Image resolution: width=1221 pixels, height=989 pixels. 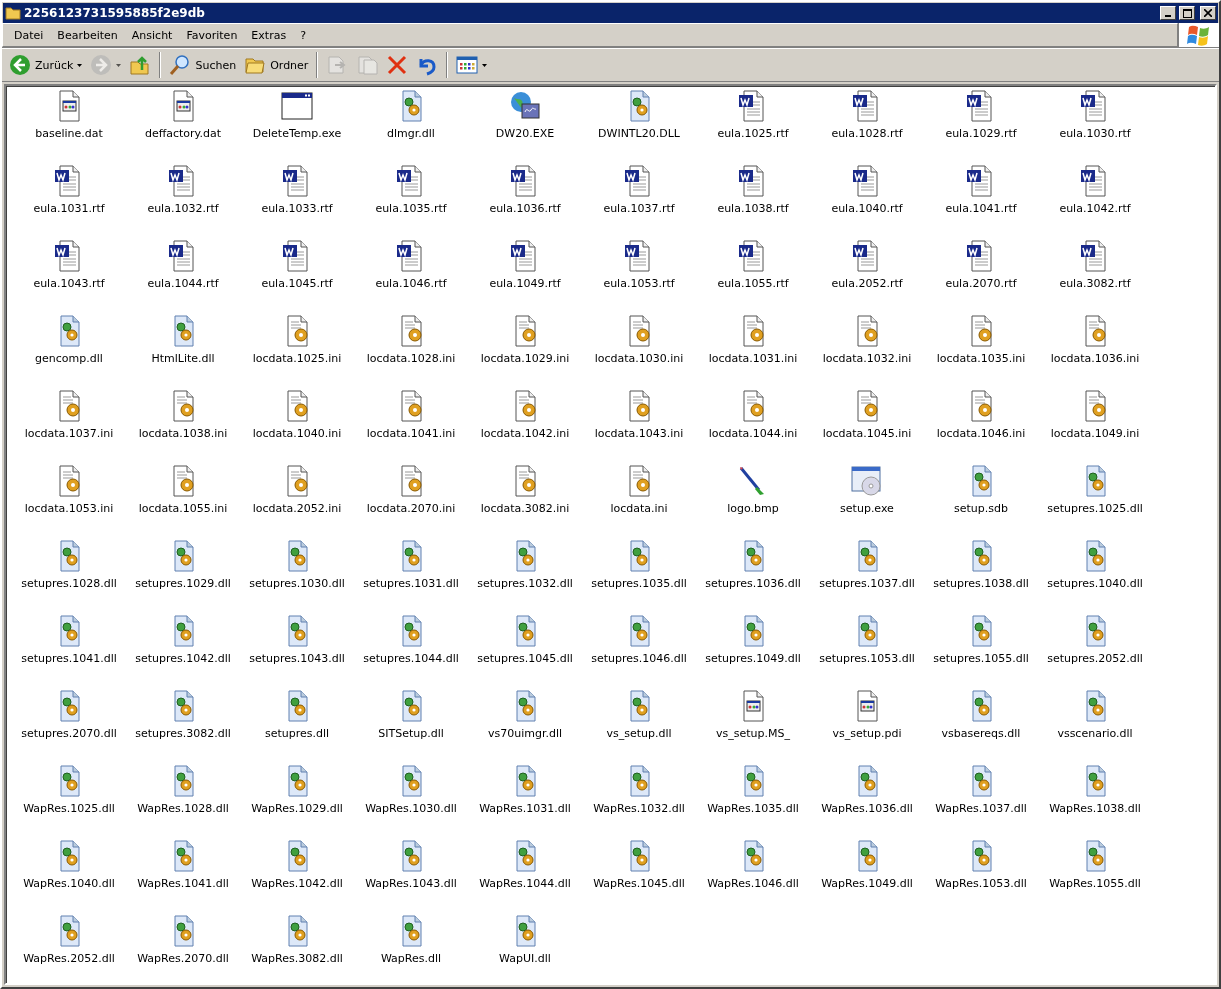 What do you see at coordinates (753, 808) in the screenshot?
I see `file-name: WapRes.1035.dll` at bounding box center [753, 808].